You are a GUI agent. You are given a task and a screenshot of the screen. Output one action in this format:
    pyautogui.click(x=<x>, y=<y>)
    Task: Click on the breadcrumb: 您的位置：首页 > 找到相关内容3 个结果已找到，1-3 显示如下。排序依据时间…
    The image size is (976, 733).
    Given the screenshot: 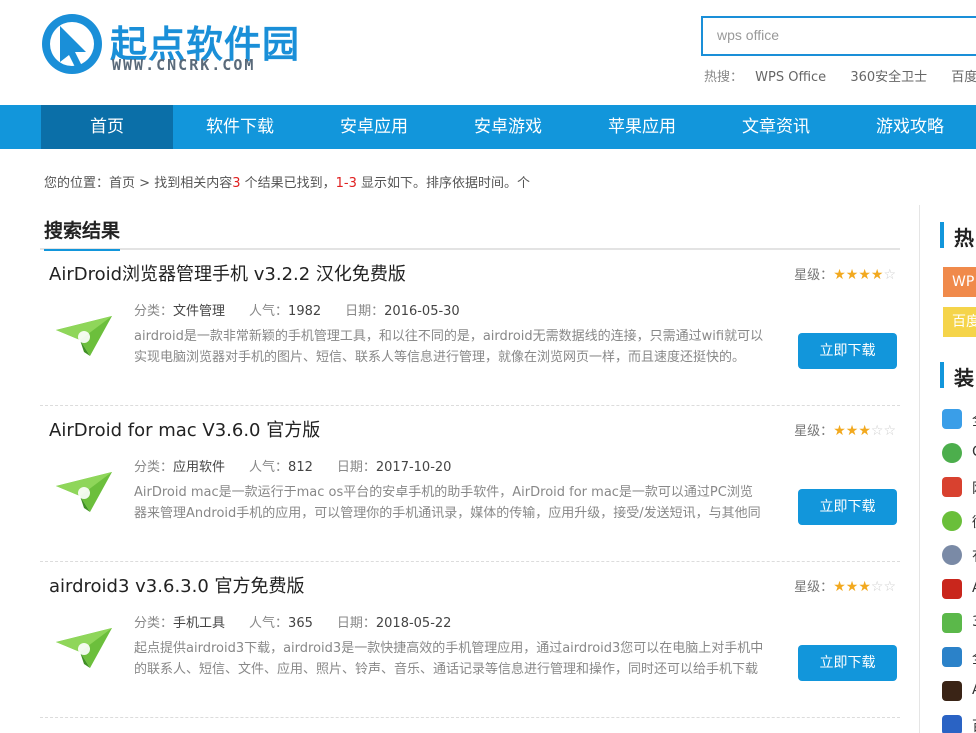 What is the action you would take?
    pyautogui.click(x=287, y=181)
    